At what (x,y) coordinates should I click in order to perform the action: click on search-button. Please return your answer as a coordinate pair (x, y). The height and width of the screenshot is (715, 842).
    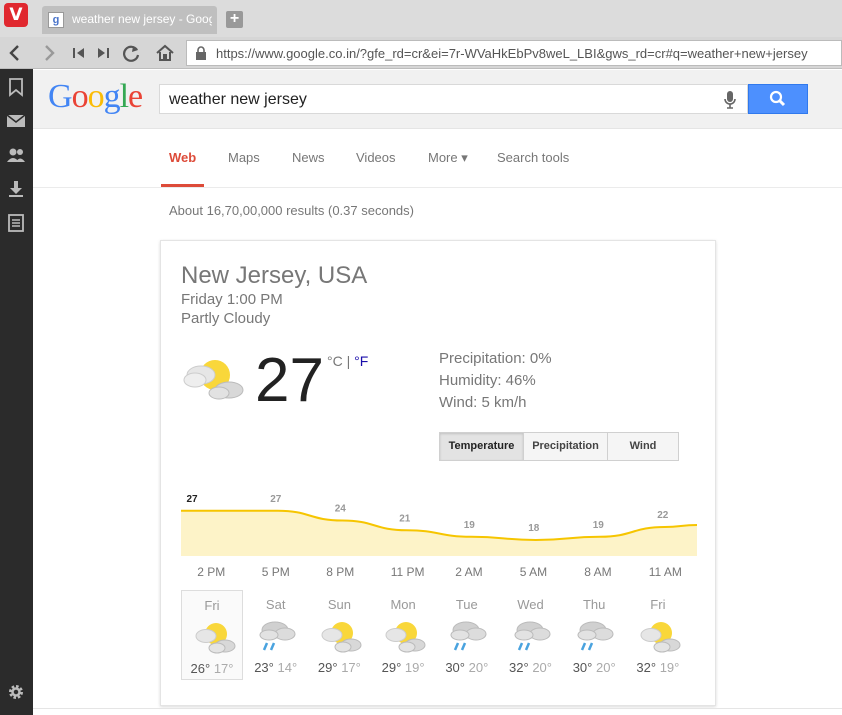
    Looking at the image, I should click on (778, 99).